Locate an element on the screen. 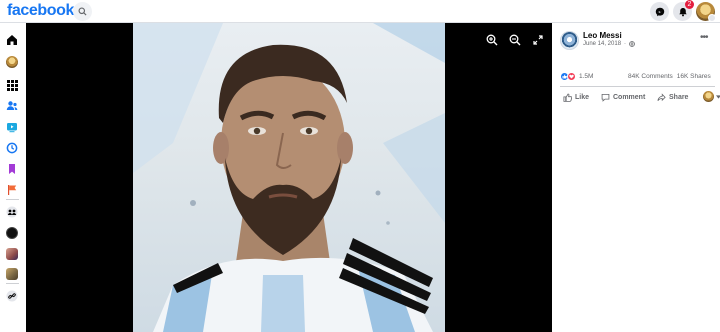 The width and height of the screenshot is (720, 332). reaction-count: 1.5M is located at coordinates (586, 76).